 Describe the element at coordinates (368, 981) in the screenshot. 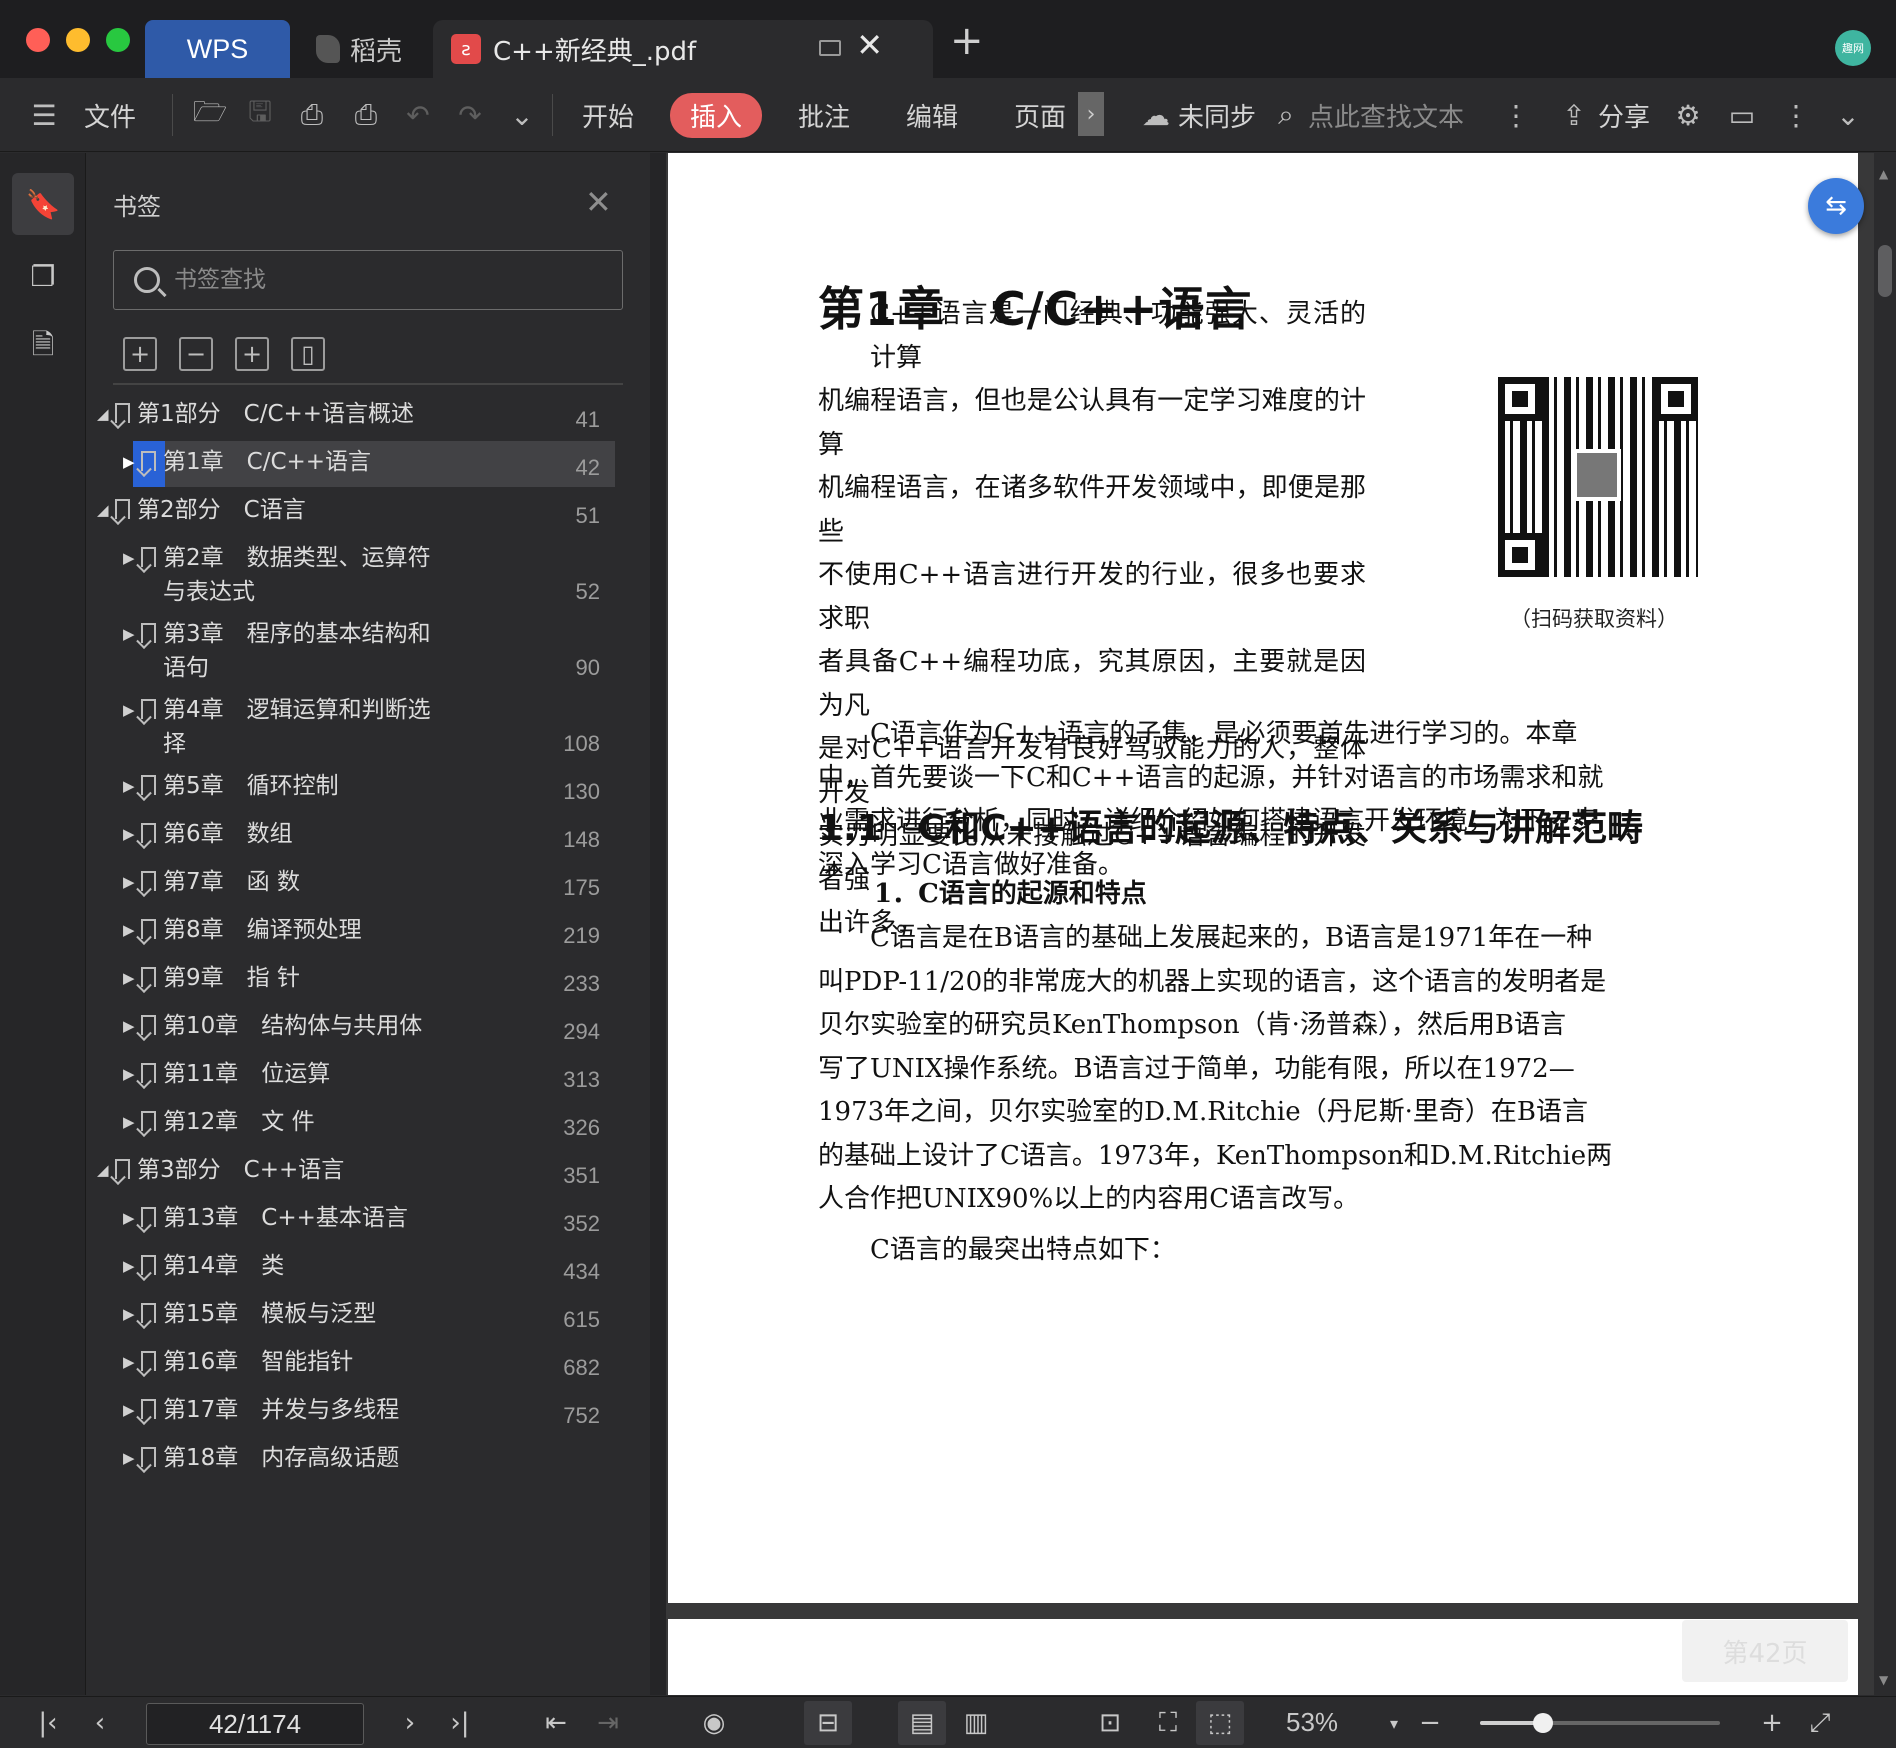

I see `bookmark-item: ▶ 第9章 指 针 233` at that location.